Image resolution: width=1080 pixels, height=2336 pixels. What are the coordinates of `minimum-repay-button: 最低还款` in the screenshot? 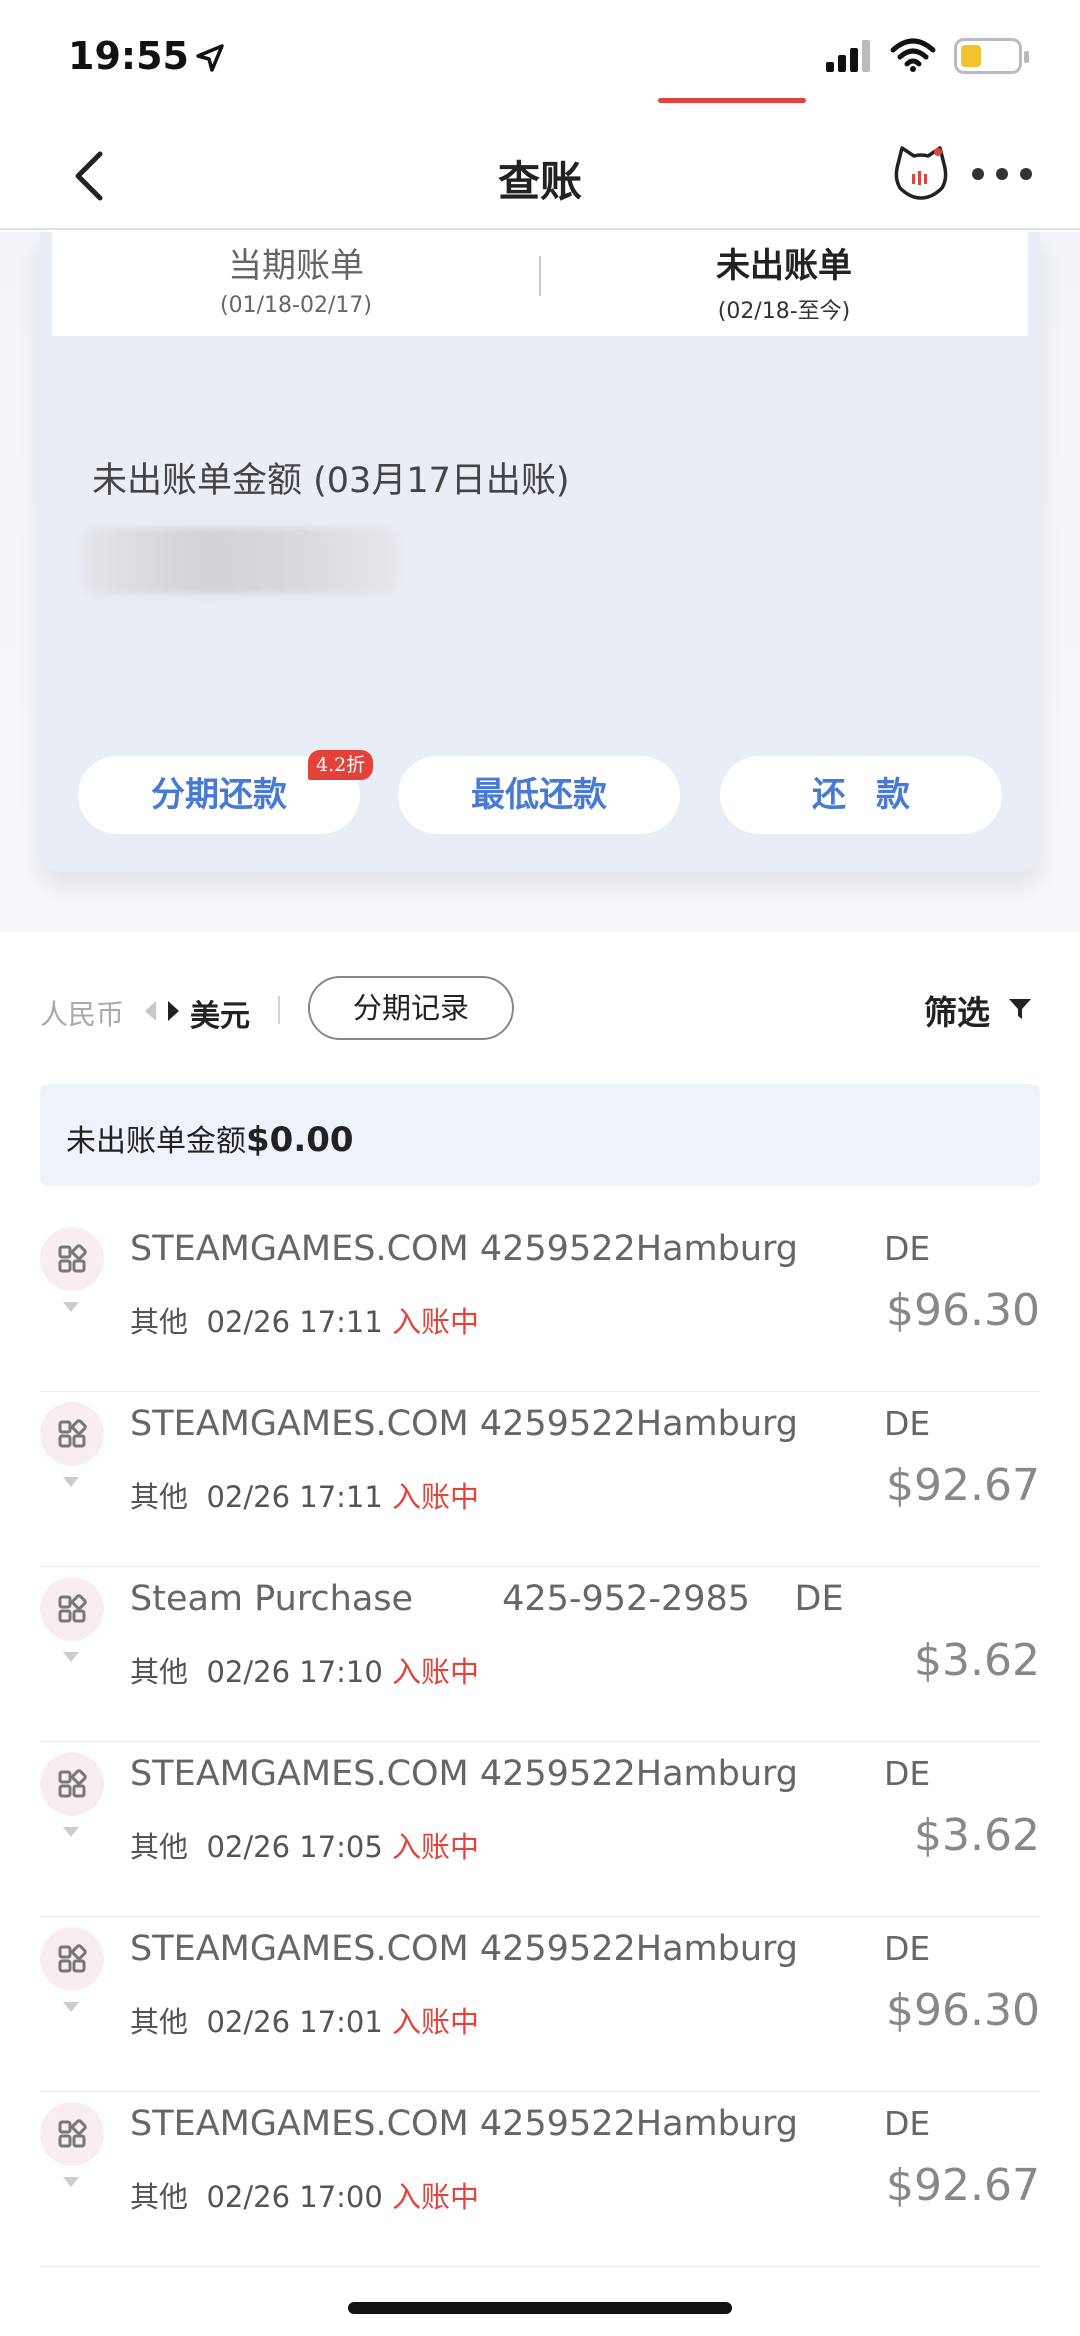 It's located at (539, 795).